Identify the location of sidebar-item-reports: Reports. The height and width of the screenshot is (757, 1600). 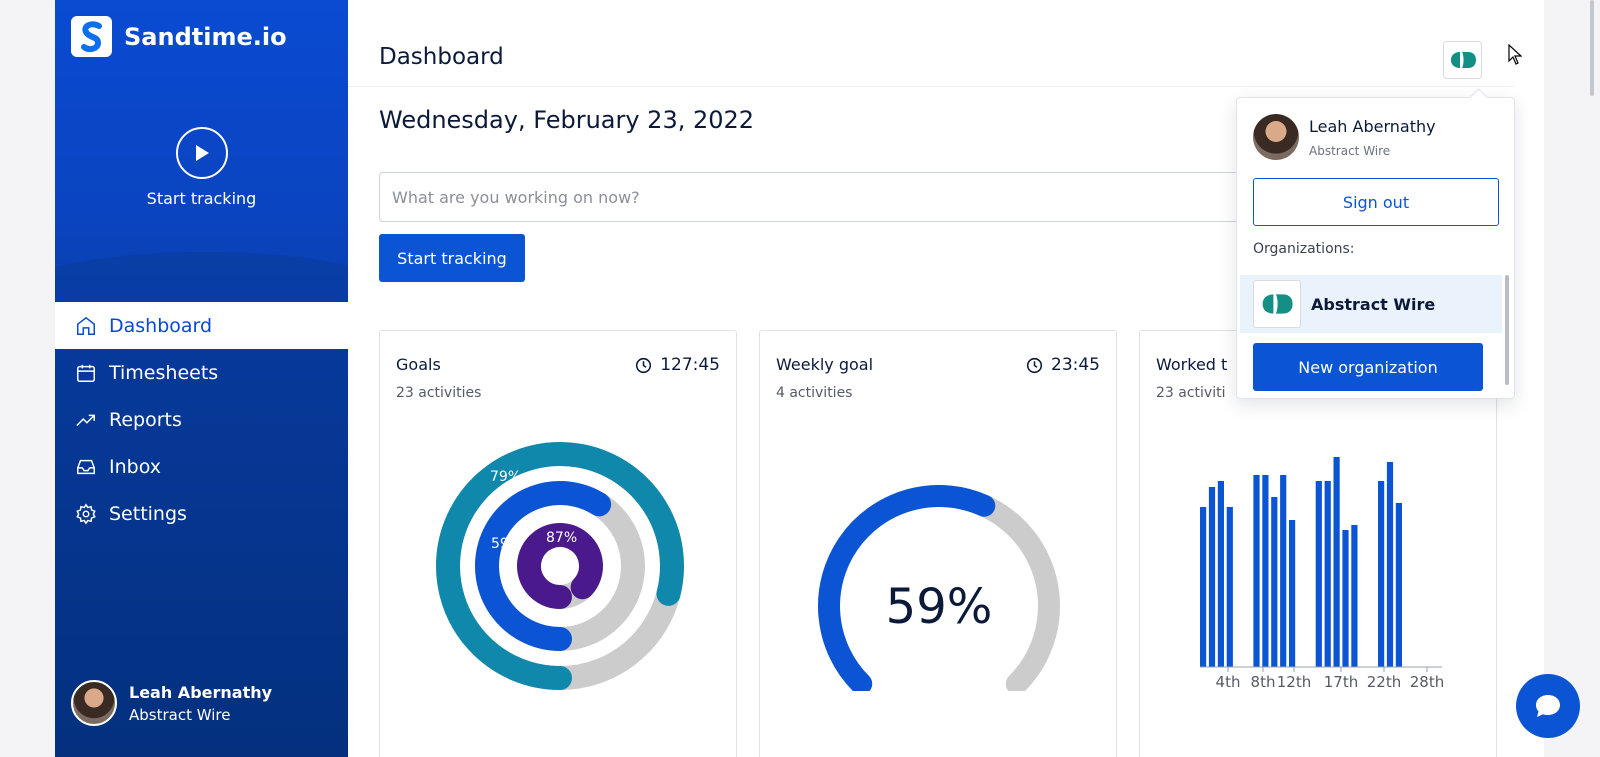
(201, 419).